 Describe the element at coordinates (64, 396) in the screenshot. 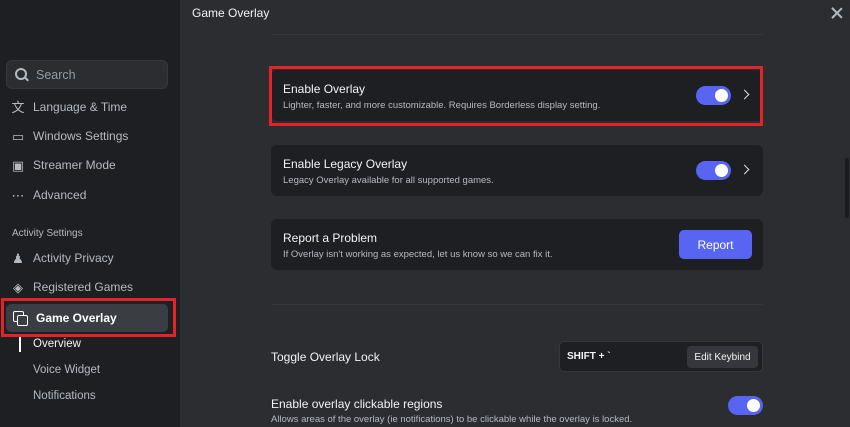

I see `subitem-notifications: Notifications` at that location.